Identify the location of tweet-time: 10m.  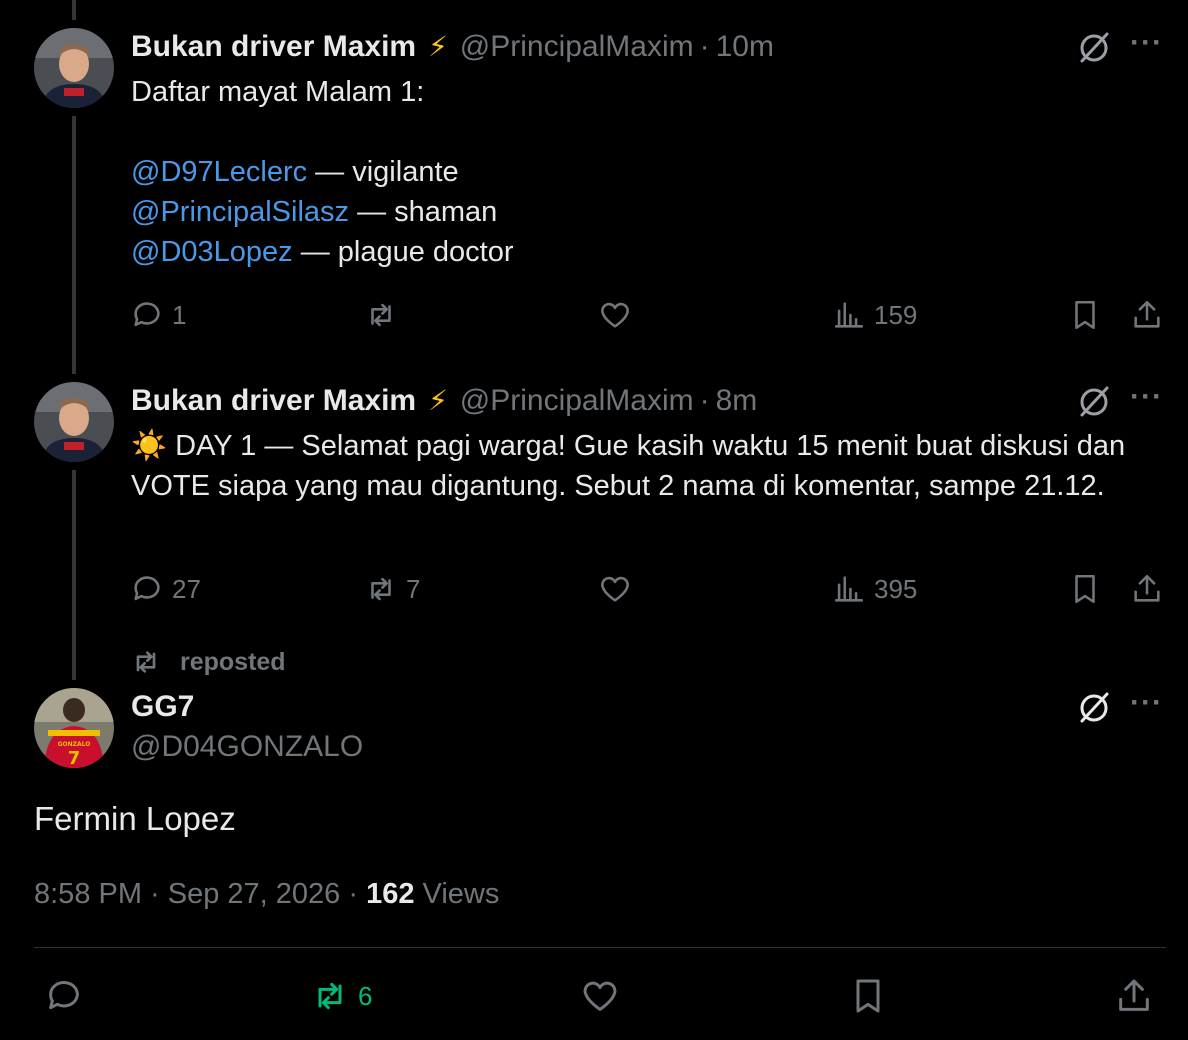
(745, 47).